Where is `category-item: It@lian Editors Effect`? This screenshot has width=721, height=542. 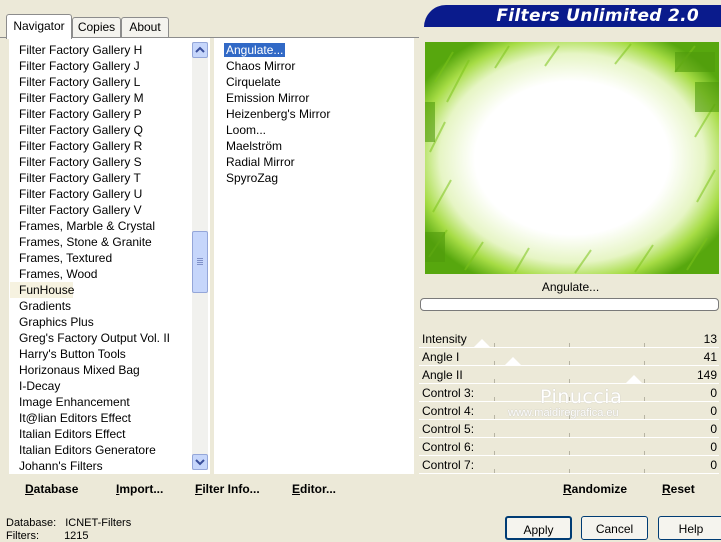
category-item: It@lian Editors Effect is located at coordinates (100, 418).